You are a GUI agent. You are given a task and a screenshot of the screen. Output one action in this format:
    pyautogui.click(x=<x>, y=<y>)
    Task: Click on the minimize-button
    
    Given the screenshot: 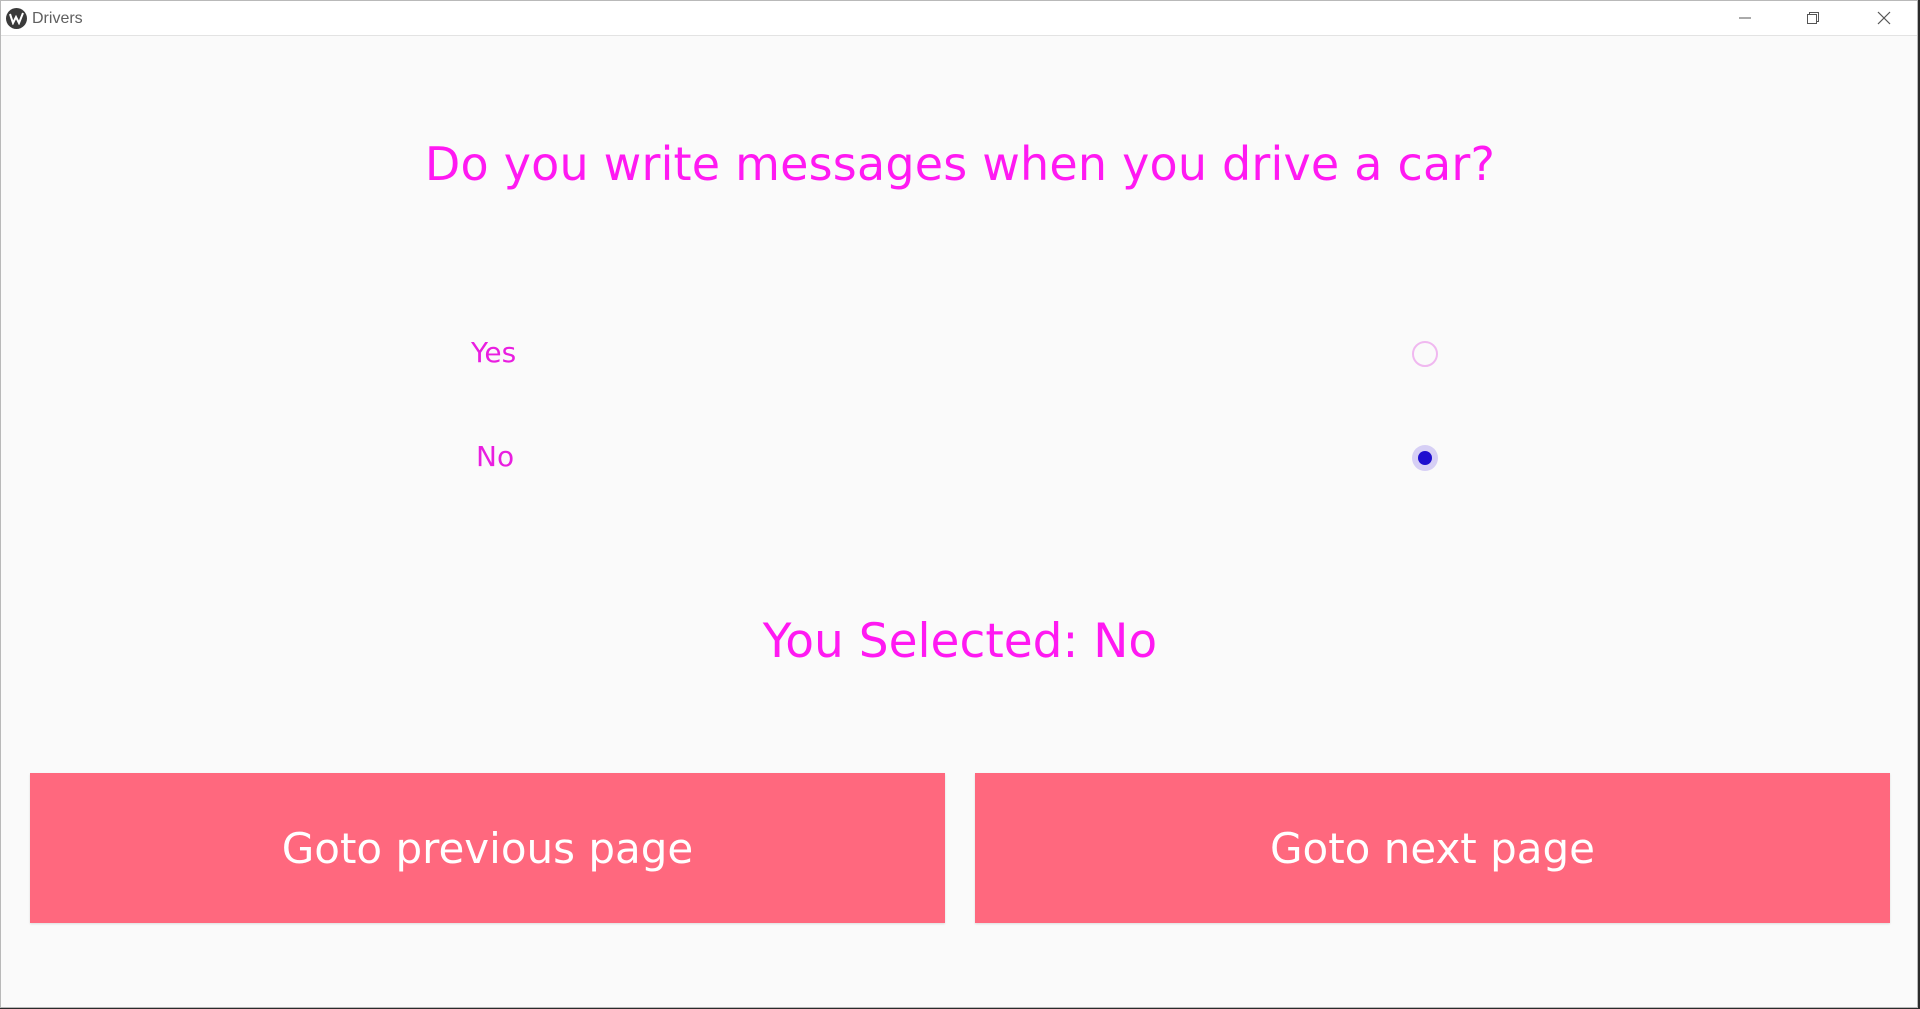 What is the action you would take?
    pyautogui.click(x=1745, y=18)
    